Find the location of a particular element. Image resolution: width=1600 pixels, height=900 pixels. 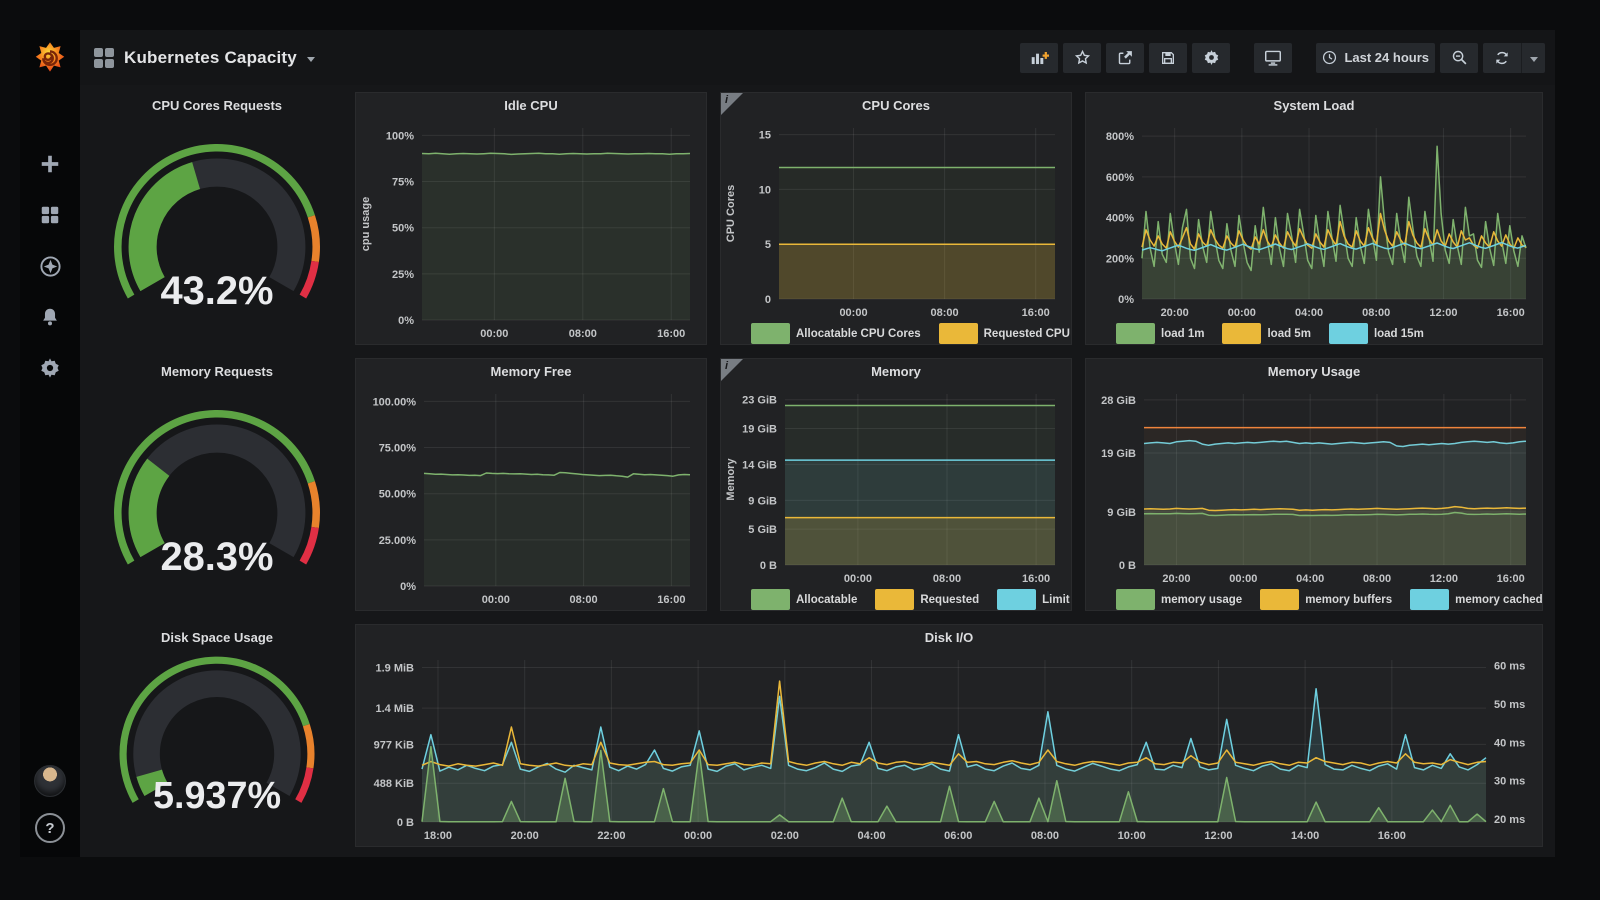

legend-label: memory usage is located at coordinates (1202, 599).